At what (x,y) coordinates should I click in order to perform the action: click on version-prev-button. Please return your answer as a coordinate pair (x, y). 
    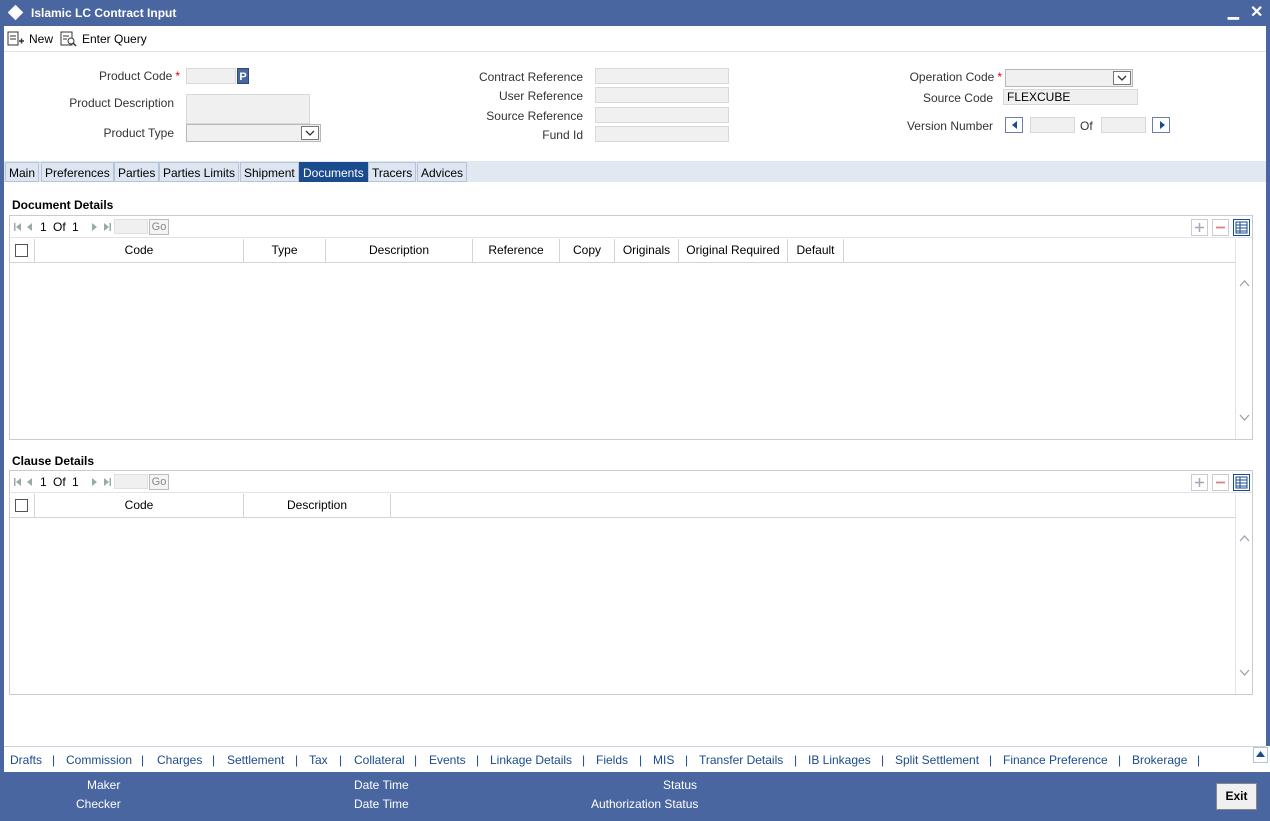
    Looking at the image, I should click on (1014, 125).